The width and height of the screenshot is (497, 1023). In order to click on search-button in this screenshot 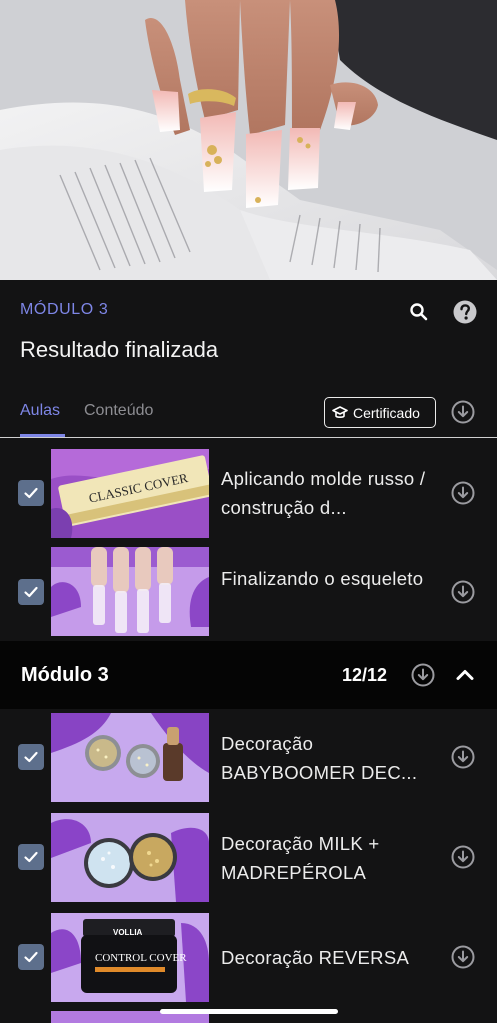, I will do `click(419, 312)`.